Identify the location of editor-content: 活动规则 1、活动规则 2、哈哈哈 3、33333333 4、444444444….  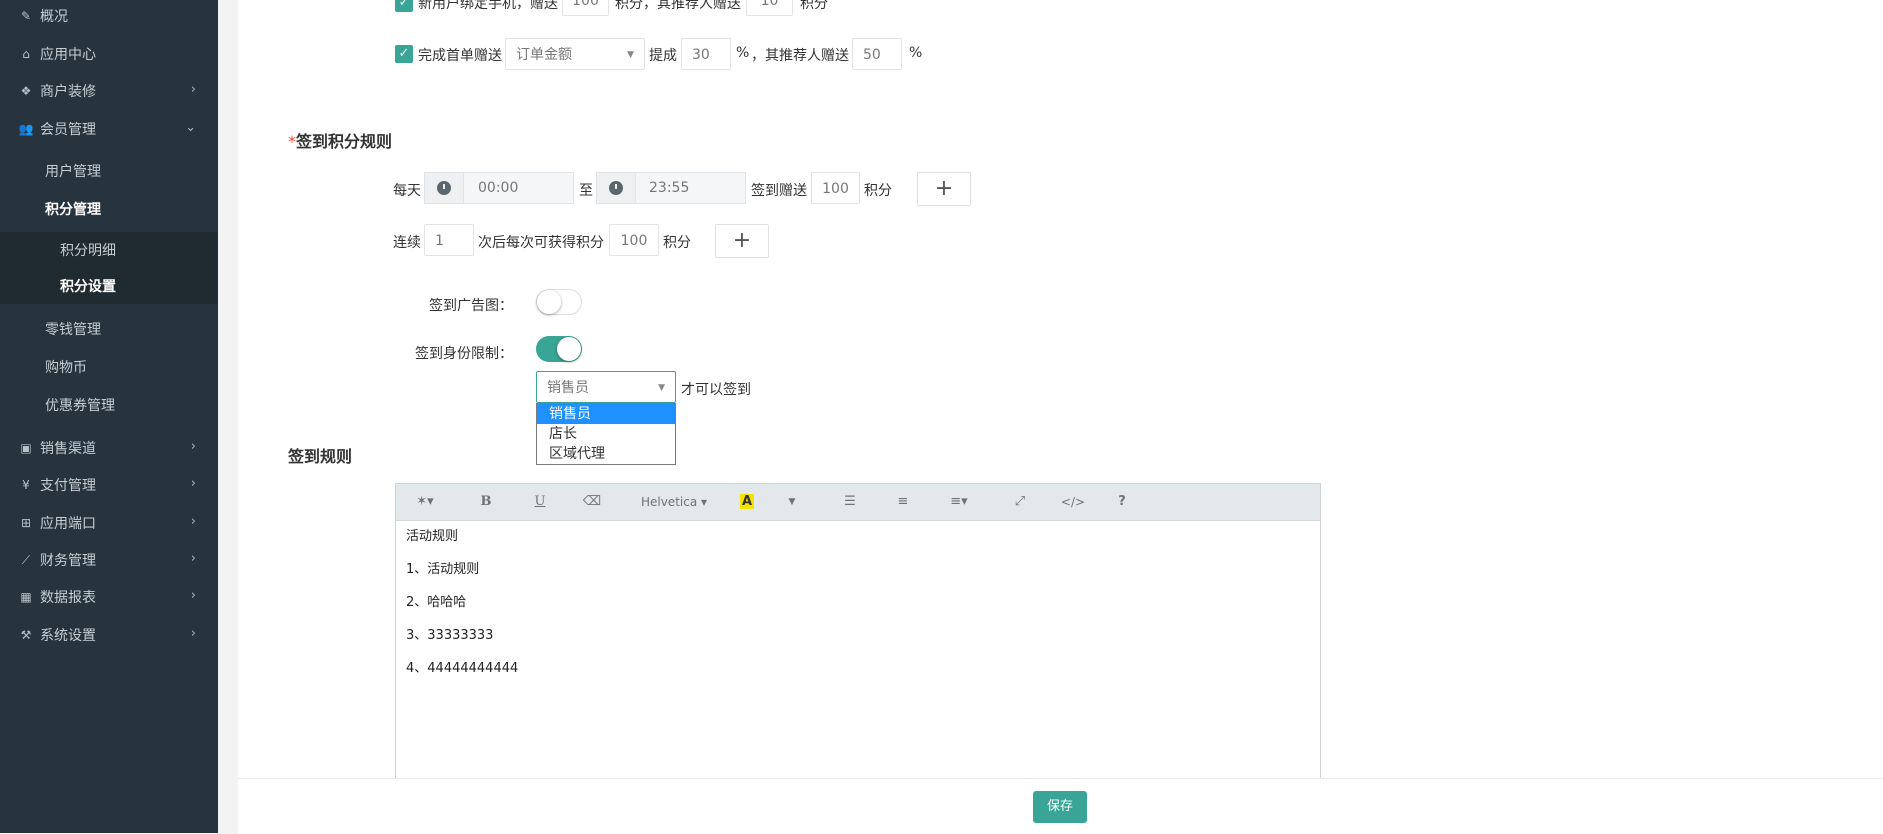
(858, 611).